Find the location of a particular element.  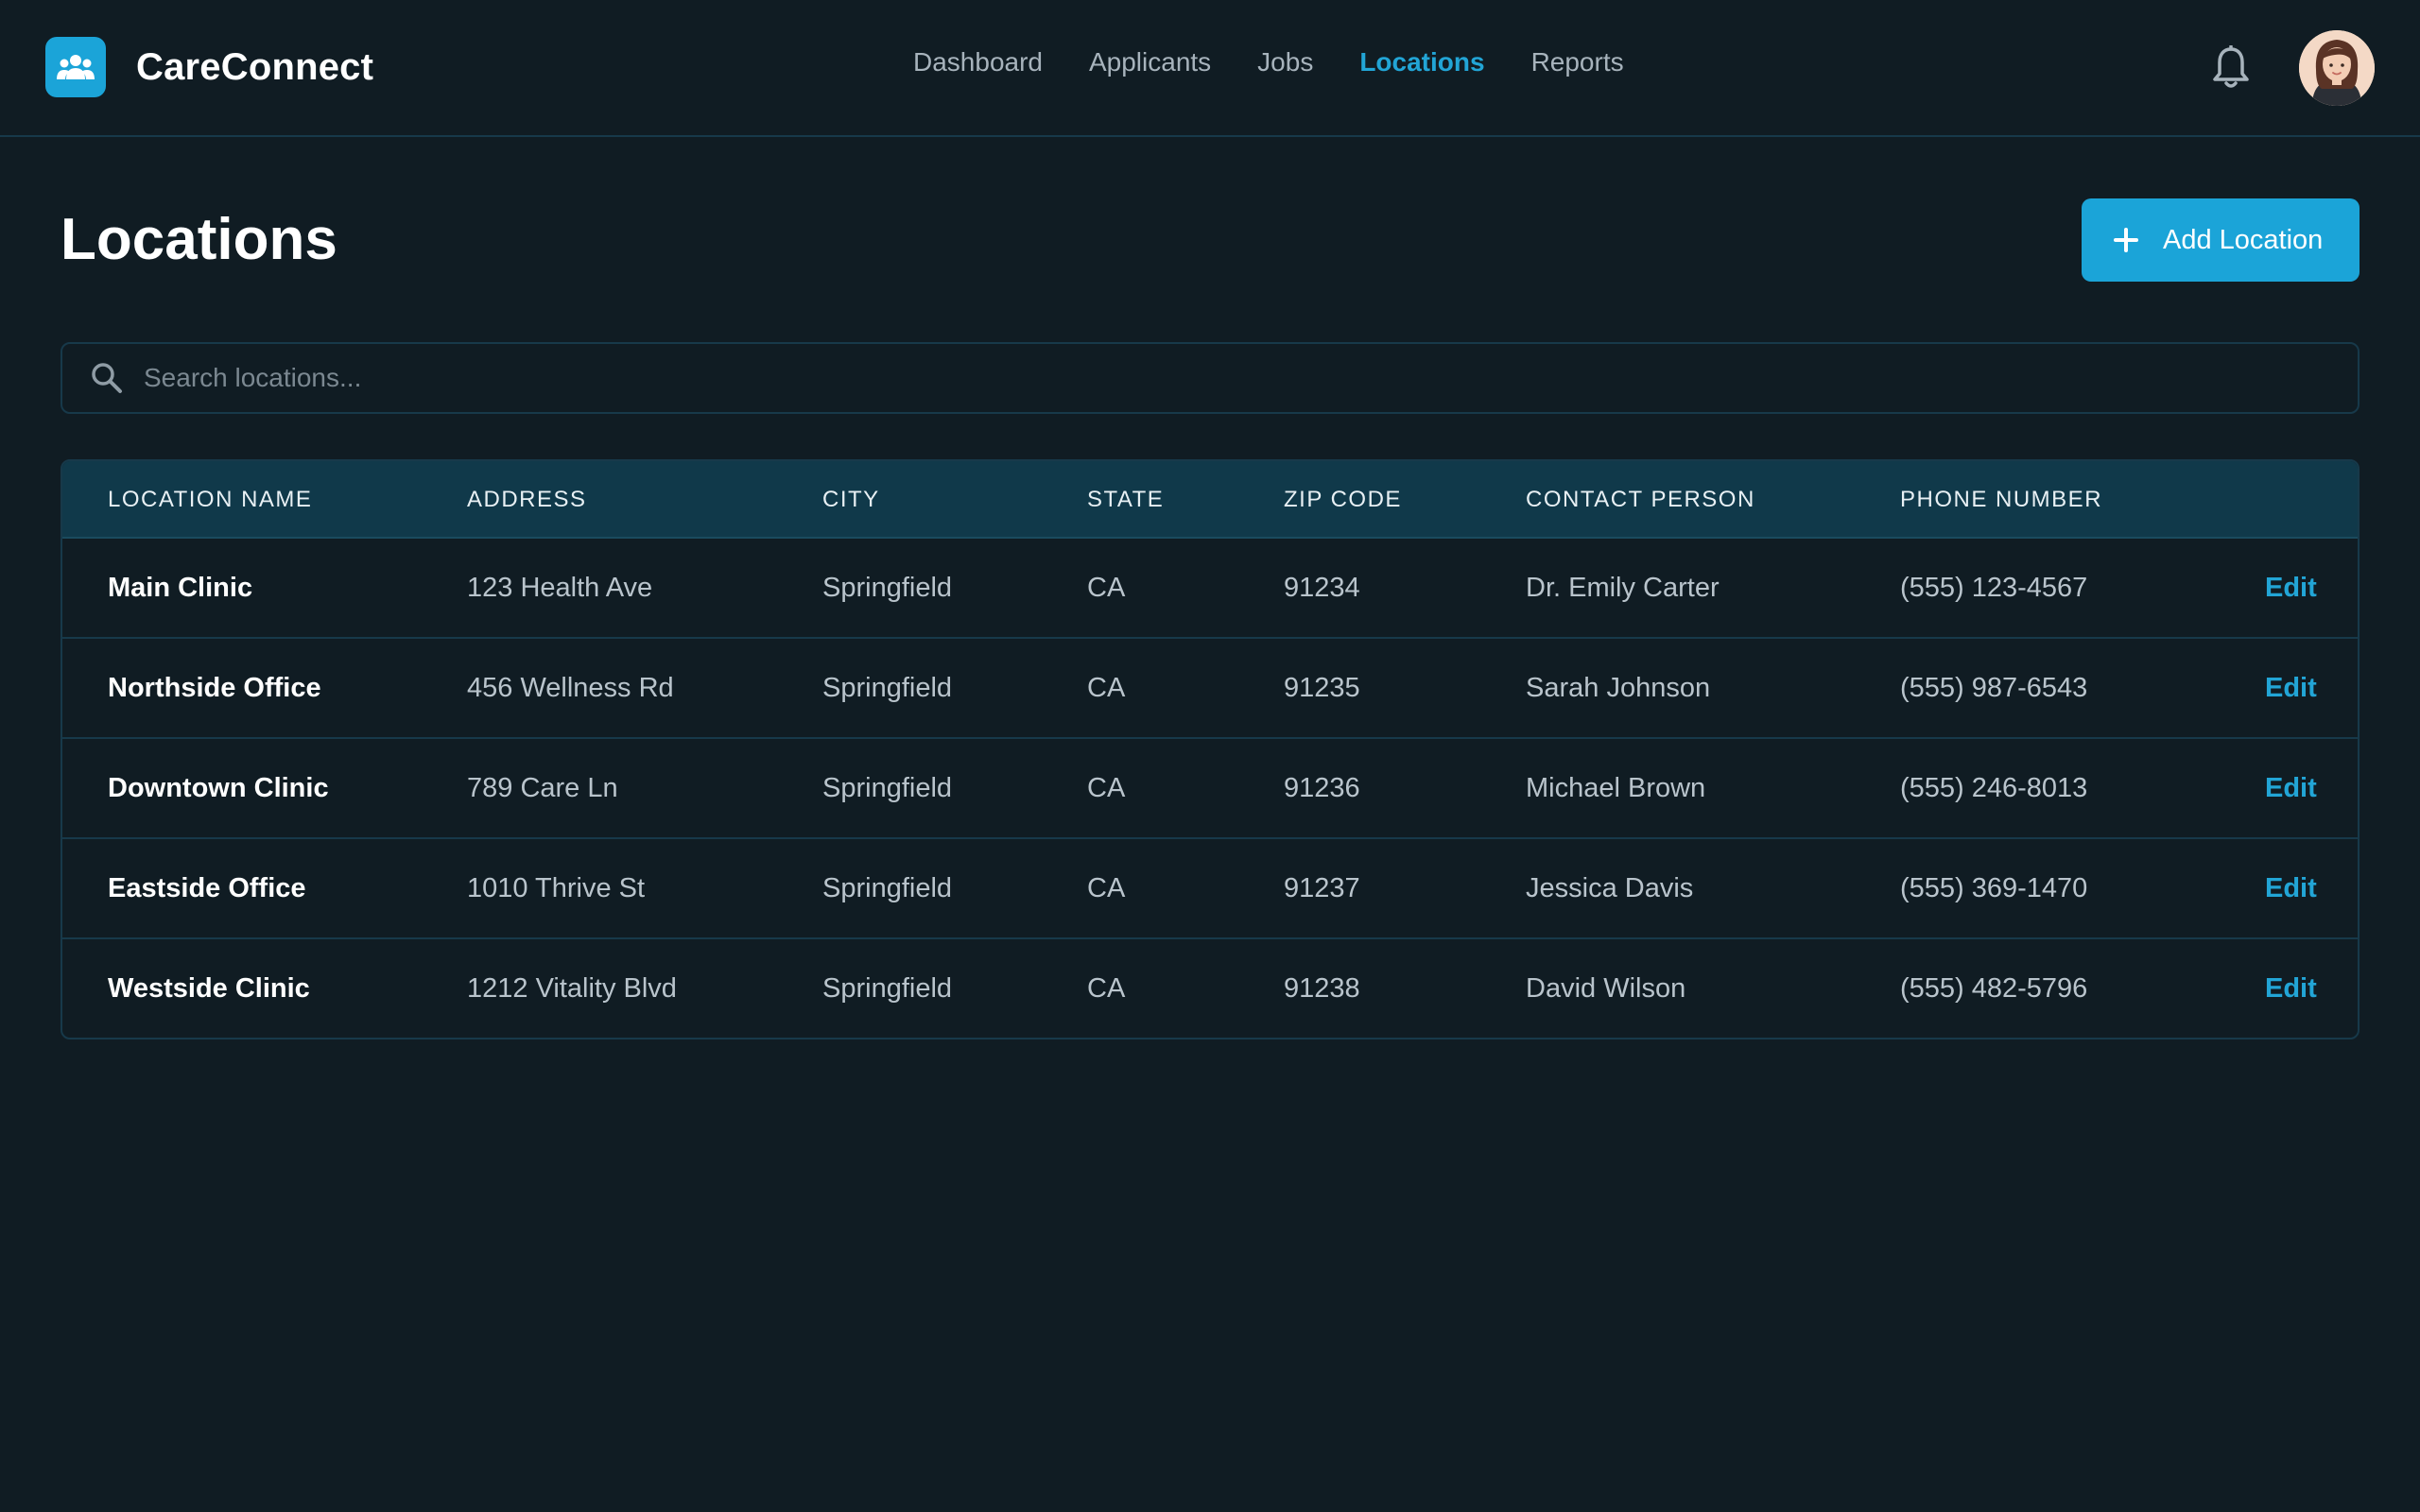

column-header-address: ADDRESS is located at coordinates (527, 500).